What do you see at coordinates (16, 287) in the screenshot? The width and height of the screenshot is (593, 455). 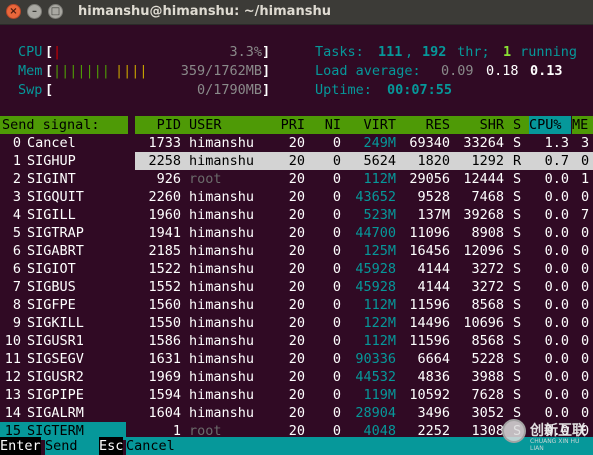 I see `signal-number: 7` at bounding box center [16, 287].